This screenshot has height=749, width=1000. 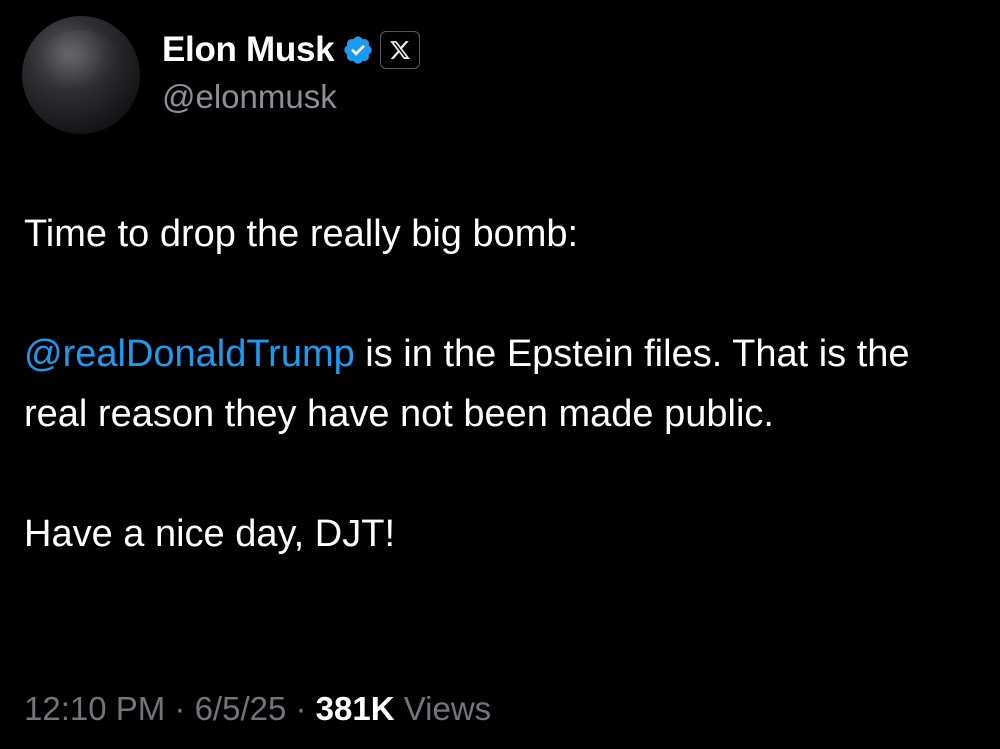 What do you see at coordinates (81, 75) in the screenshot?
I see `avatar` at bounding box center [81, 75].